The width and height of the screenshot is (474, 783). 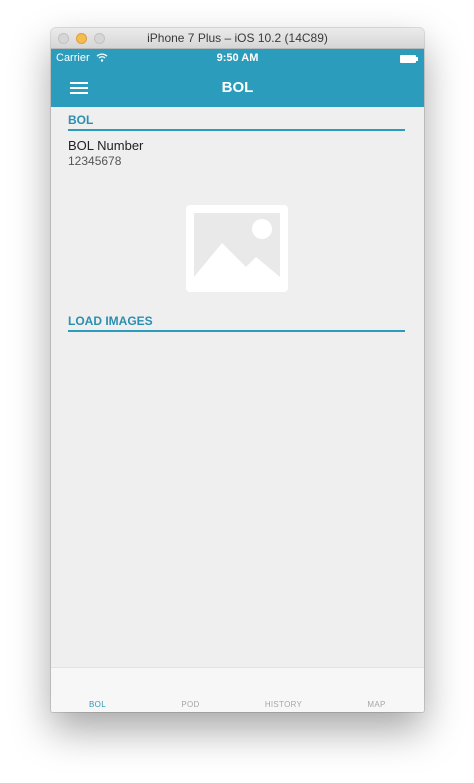 I want to click on window-title: iPhone 7 Plus – iOS 10.2 (14C89), so click(x=237, y=38).